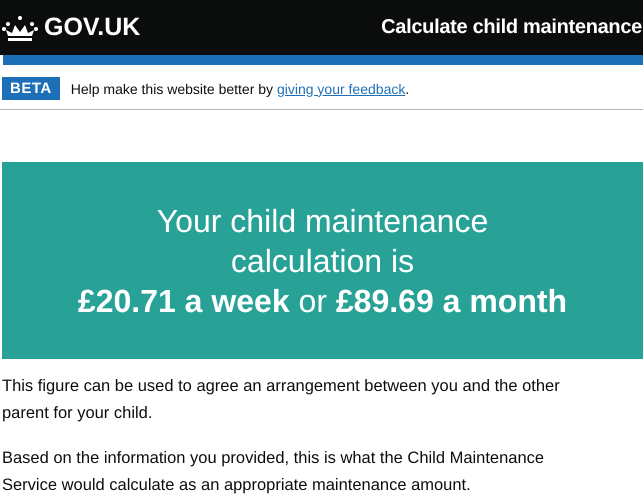 The height and width of the screenshot is (495, 643). What do you see at coordinates (92, 27) in the screenshot?
I see `govuk-logo: GOV.UK` at bounding box center [92, 27].